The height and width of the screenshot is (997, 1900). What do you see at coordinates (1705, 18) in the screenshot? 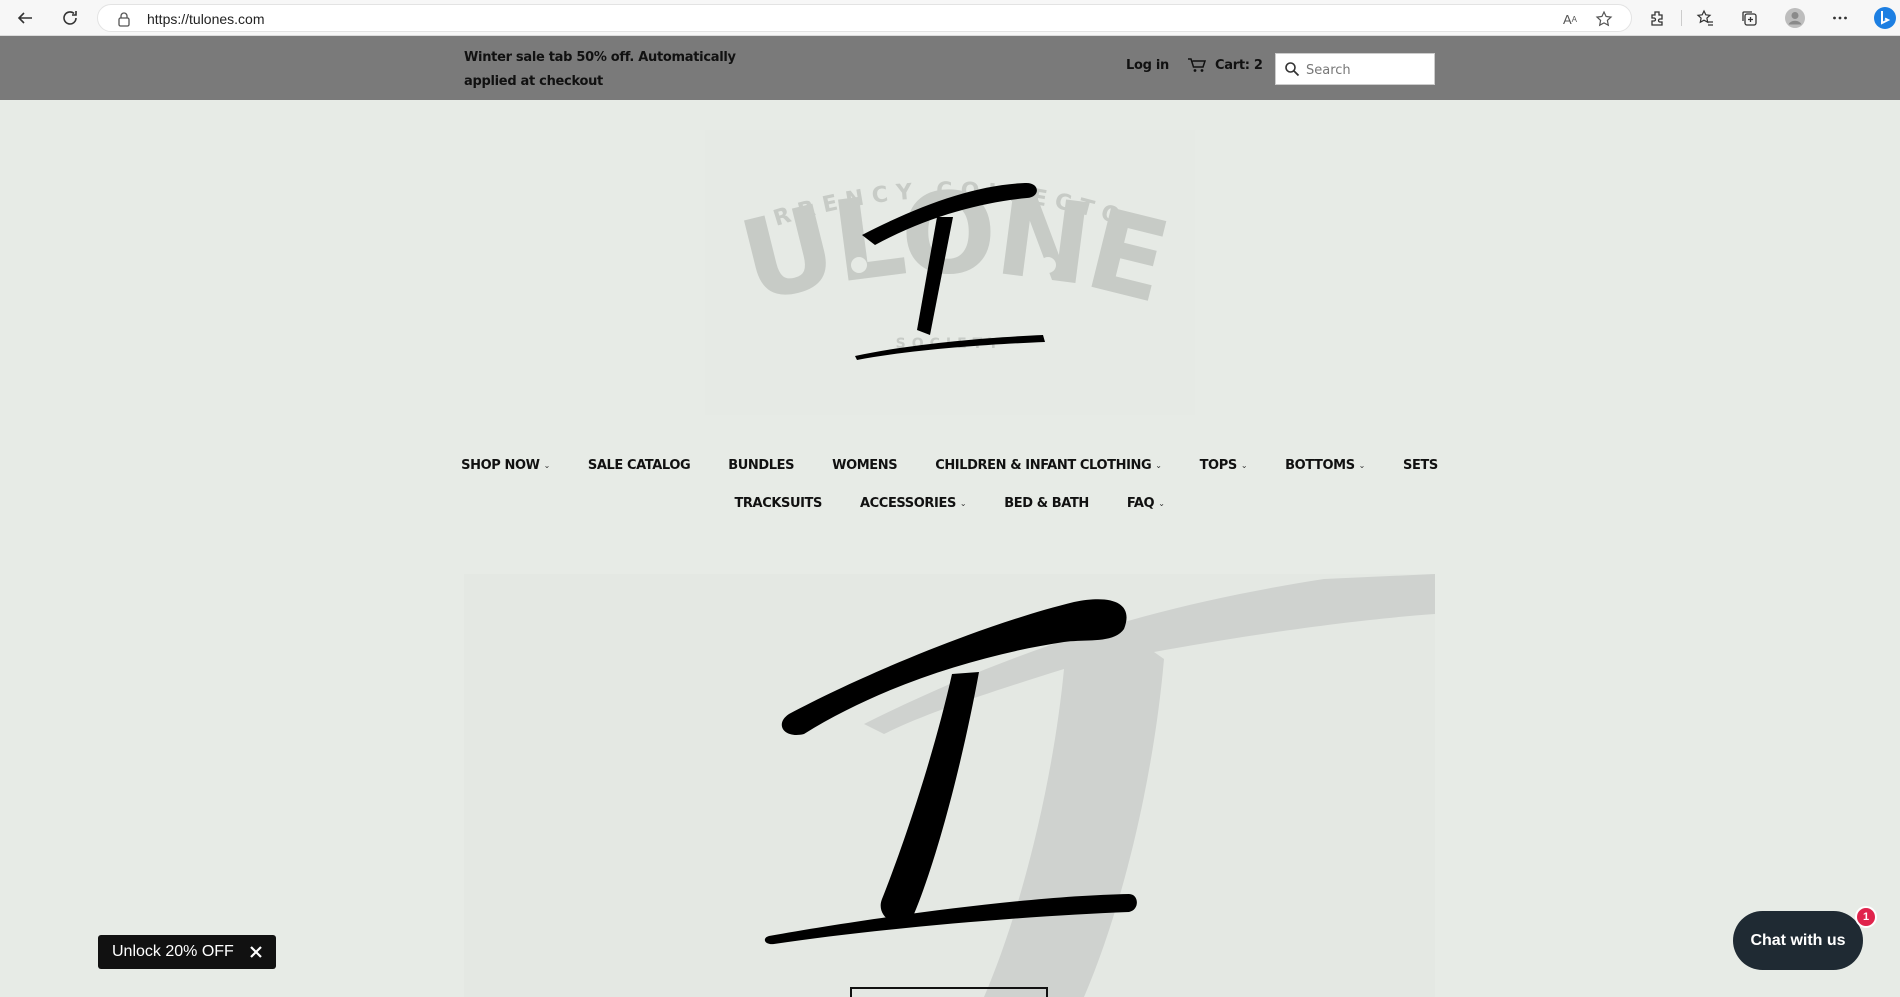
I see `favorites-icon` at bounding box center [1705, 18].